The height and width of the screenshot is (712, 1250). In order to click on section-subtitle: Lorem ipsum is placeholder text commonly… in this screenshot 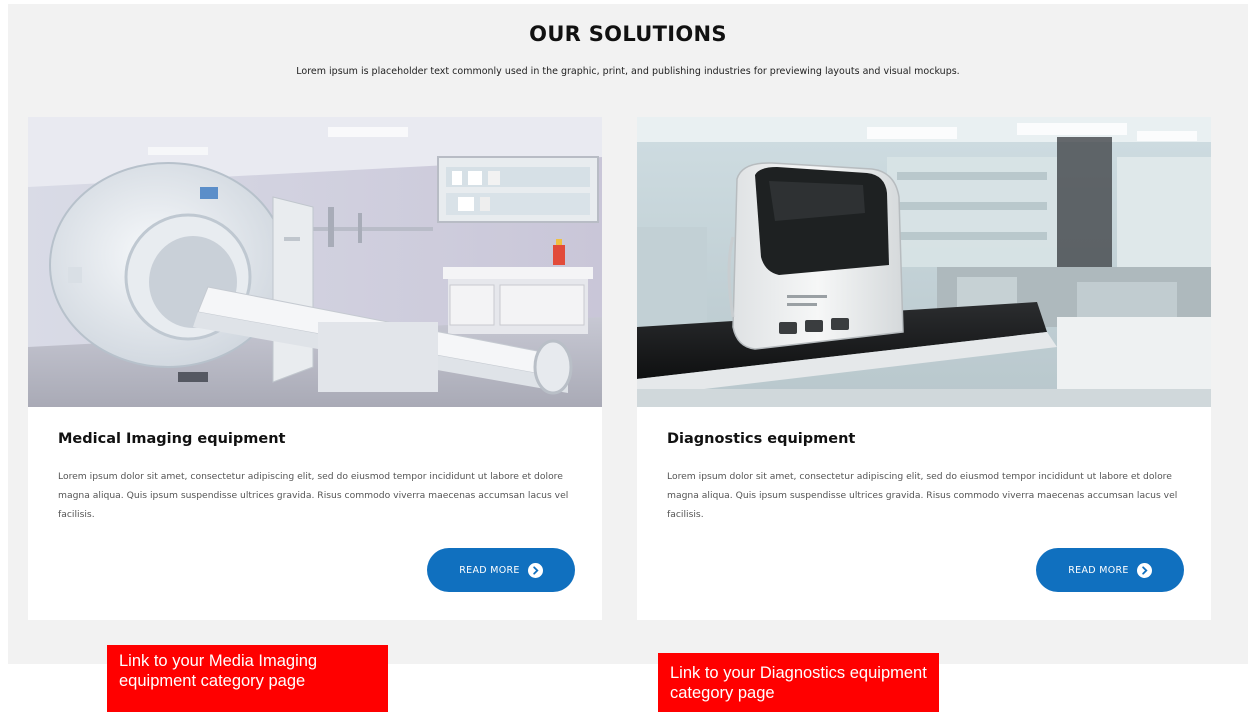, I will do `click(628, 71)`.